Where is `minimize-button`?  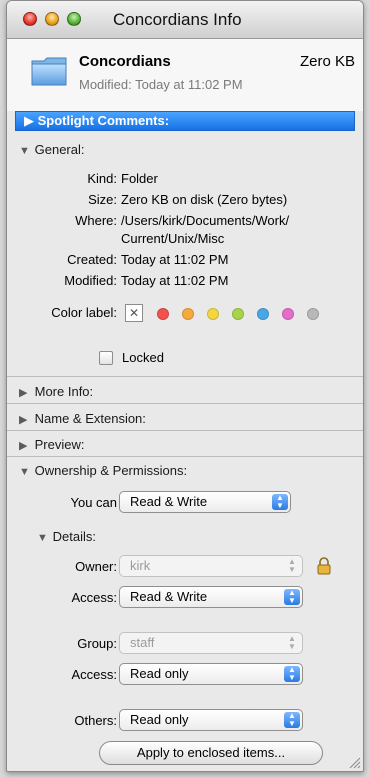 minimize-button is located at coordinates (52, 19).